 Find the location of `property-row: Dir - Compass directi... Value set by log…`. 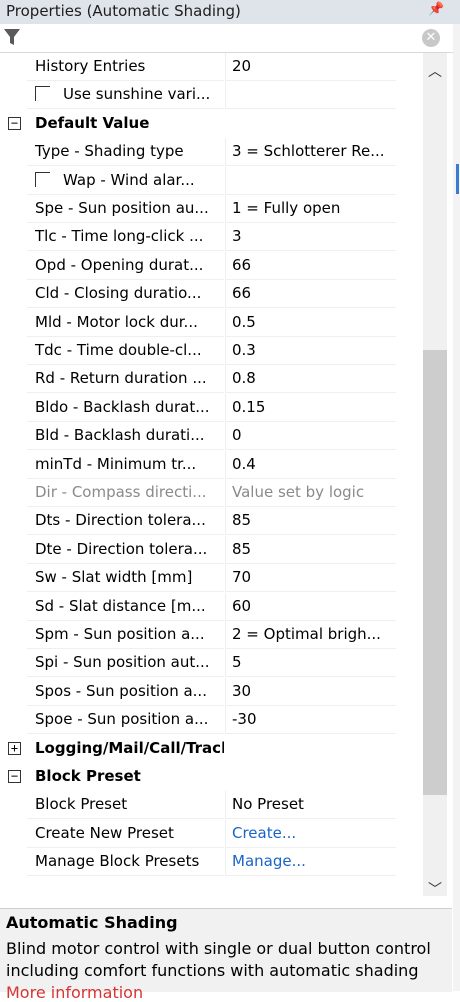

property-row: Dir - Compass directi... Value set by log… is located at coordinates (211, 493).